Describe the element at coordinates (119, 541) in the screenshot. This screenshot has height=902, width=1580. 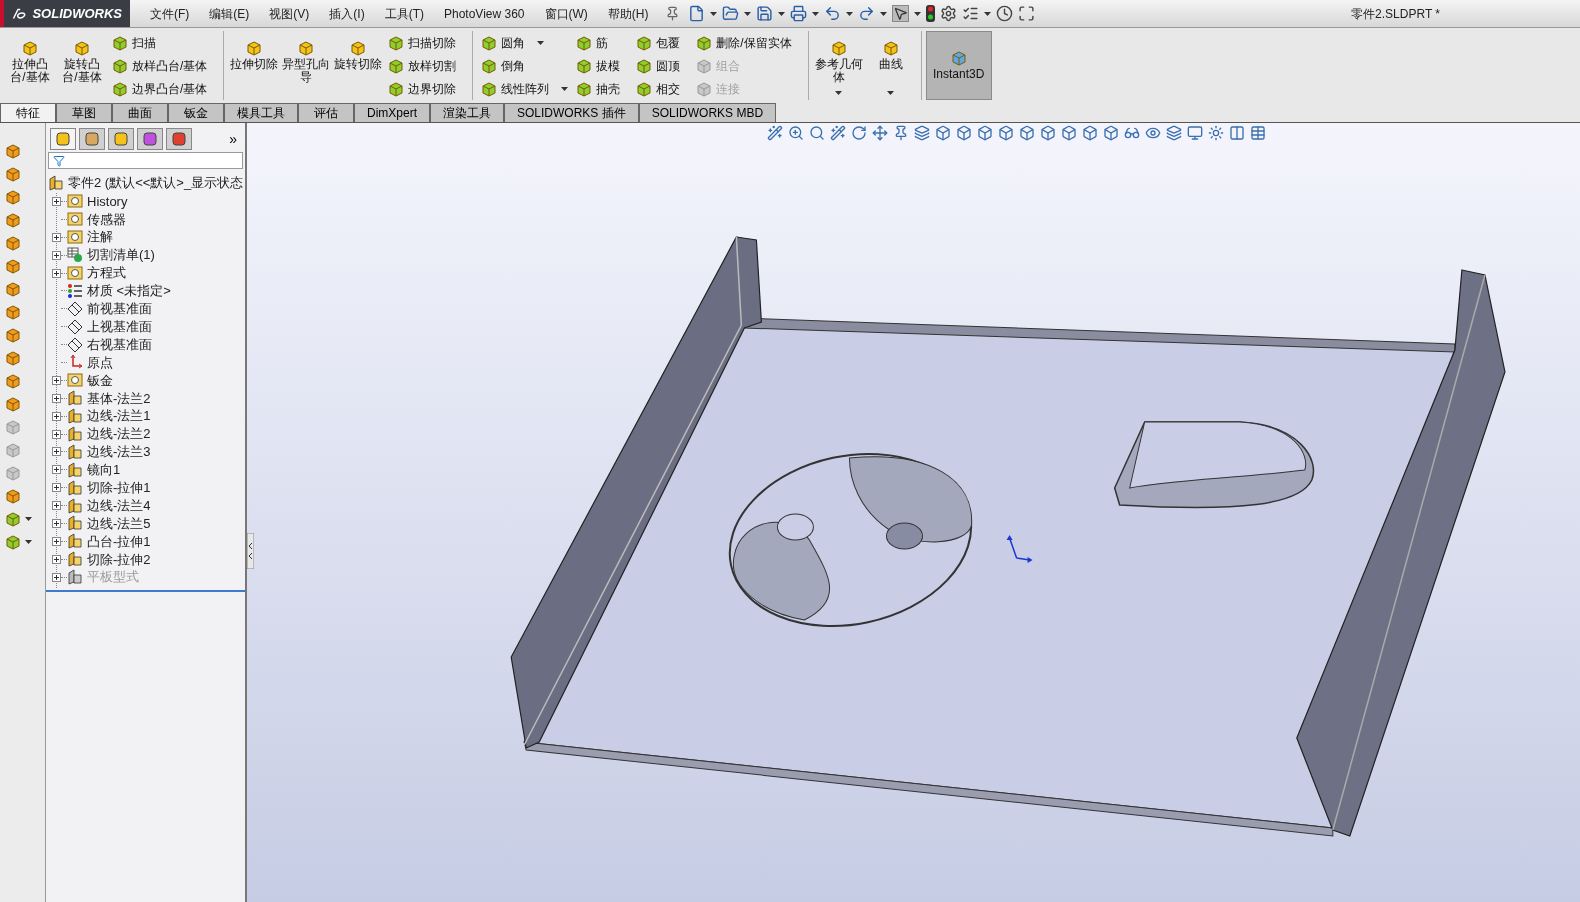
I see `tree-item: 凸台-拉伸1` at that location.